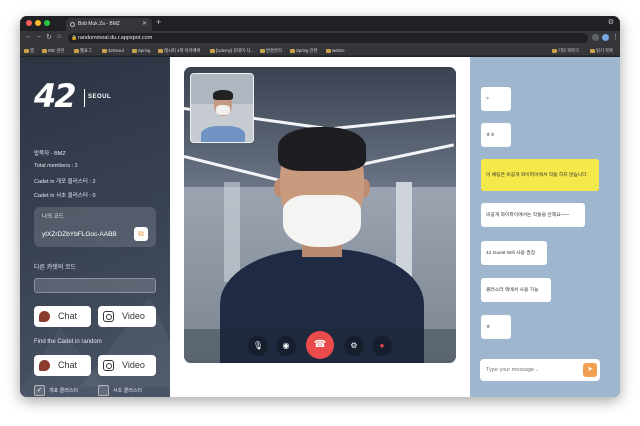  What do you see at coordinates (68, 365) in the screenshot?
I see `find-chat-label: Chat` at bounding box center [68, 365].